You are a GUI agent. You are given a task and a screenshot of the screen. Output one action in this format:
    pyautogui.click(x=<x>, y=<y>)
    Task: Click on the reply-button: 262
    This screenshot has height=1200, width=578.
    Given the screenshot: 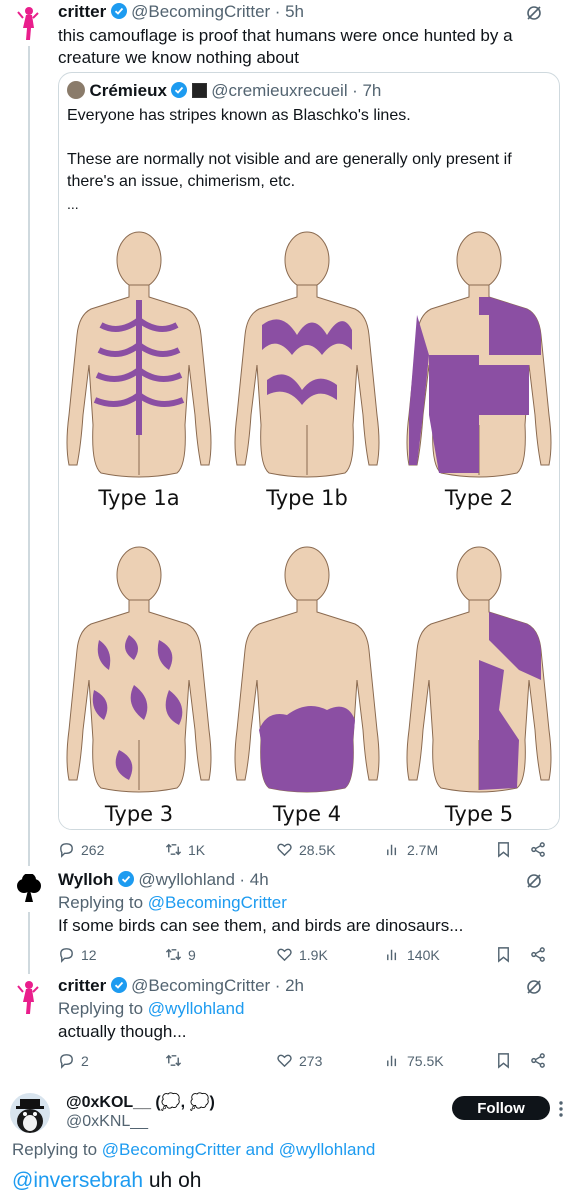 What is the action you would take?
    pyautogui.click(x=81, y=849)
    